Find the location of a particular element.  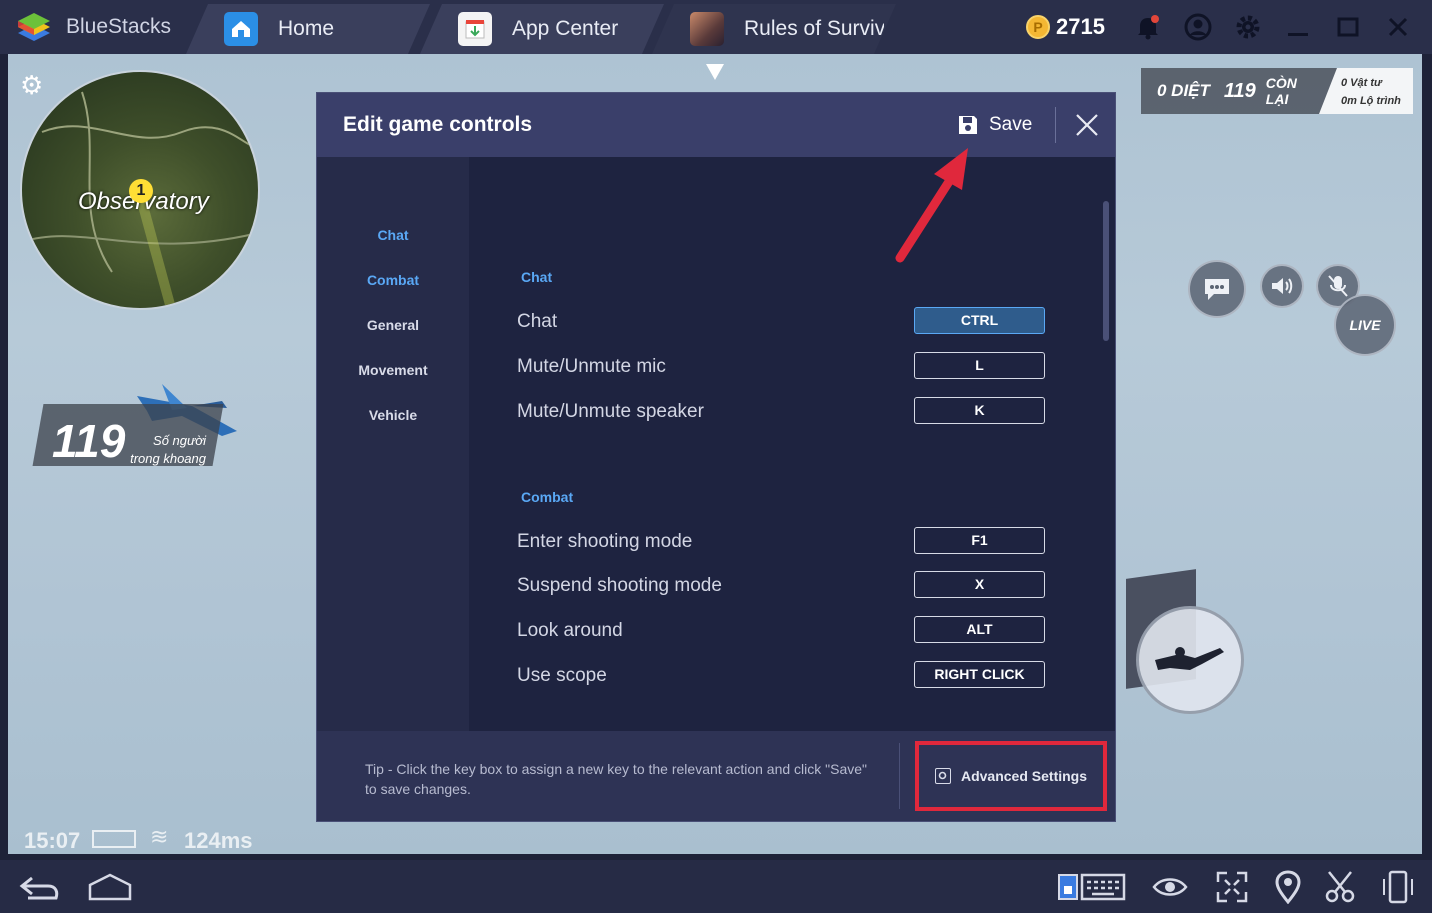

header-divider is located at coordinates (1055, 125).